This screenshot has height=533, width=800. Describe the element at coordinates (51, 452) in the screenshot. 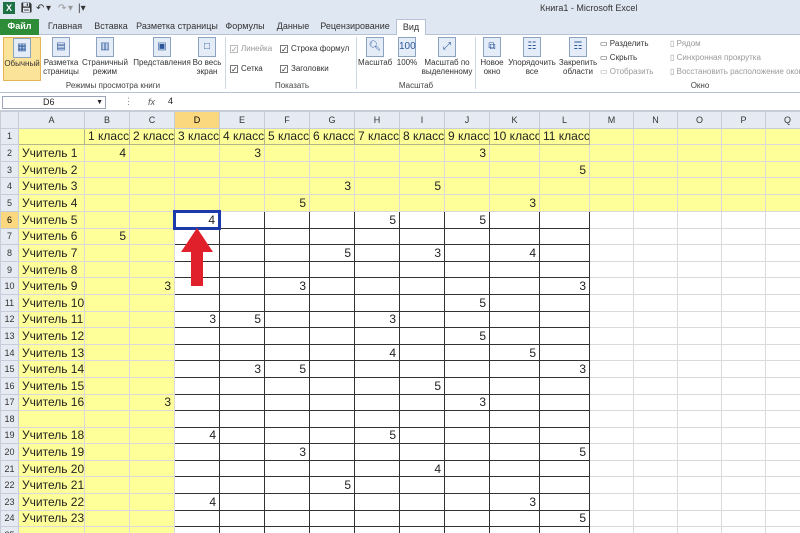

I see `cell-a20: Учитель 19` at that location.